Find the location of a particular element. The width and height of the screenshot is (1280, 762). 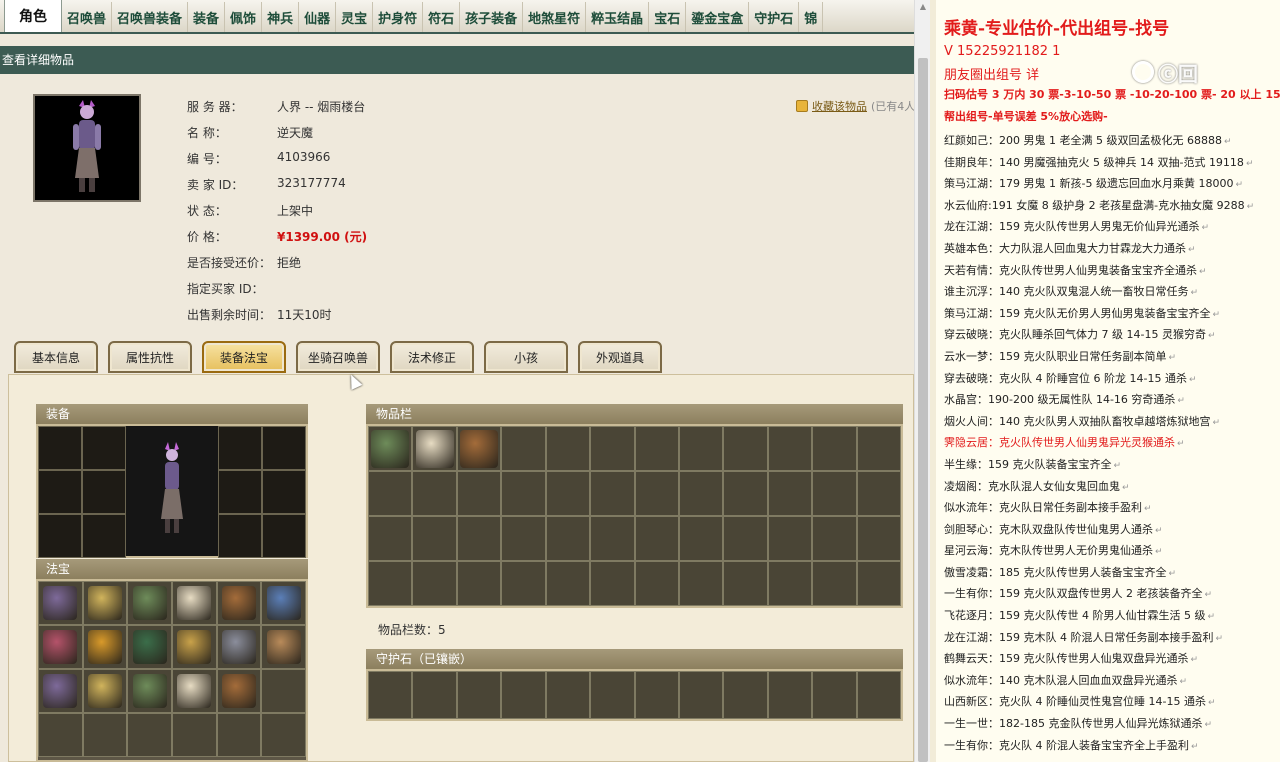

nav-tab-6: 仙器 is located at coordinates (318, 17).